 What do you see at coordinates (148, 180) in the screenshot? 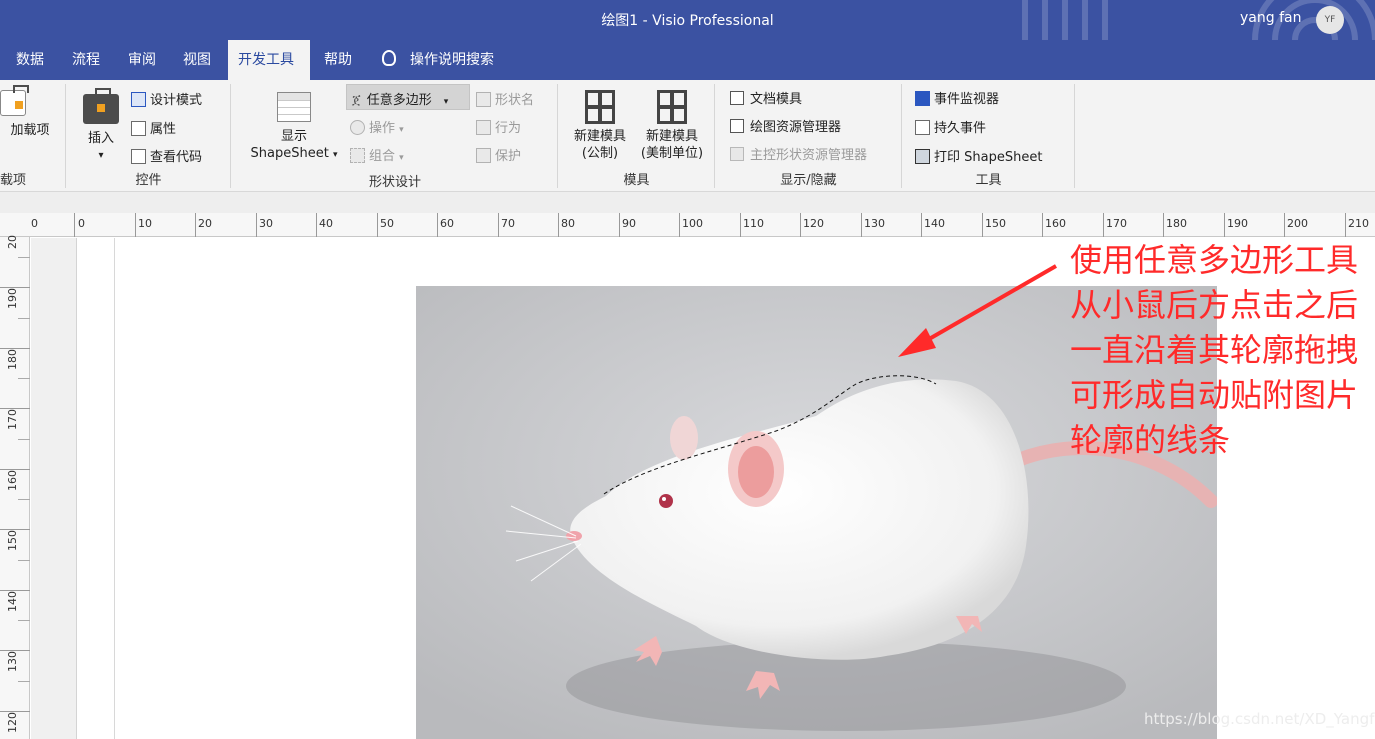
I see `group-label-controls: 控件` at bounding box center [148, 180].